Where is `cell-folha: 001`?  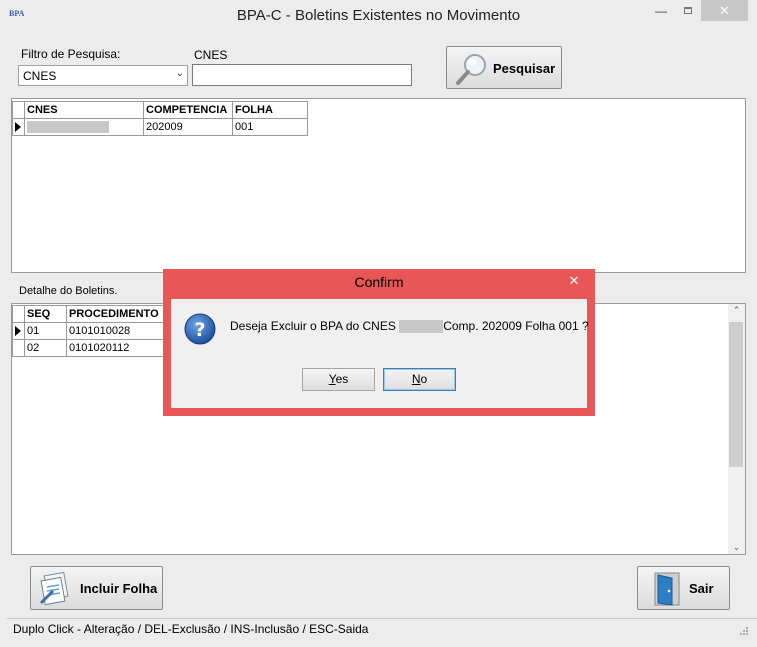
cell-folha: 001 is located at coordinates (270, 127).